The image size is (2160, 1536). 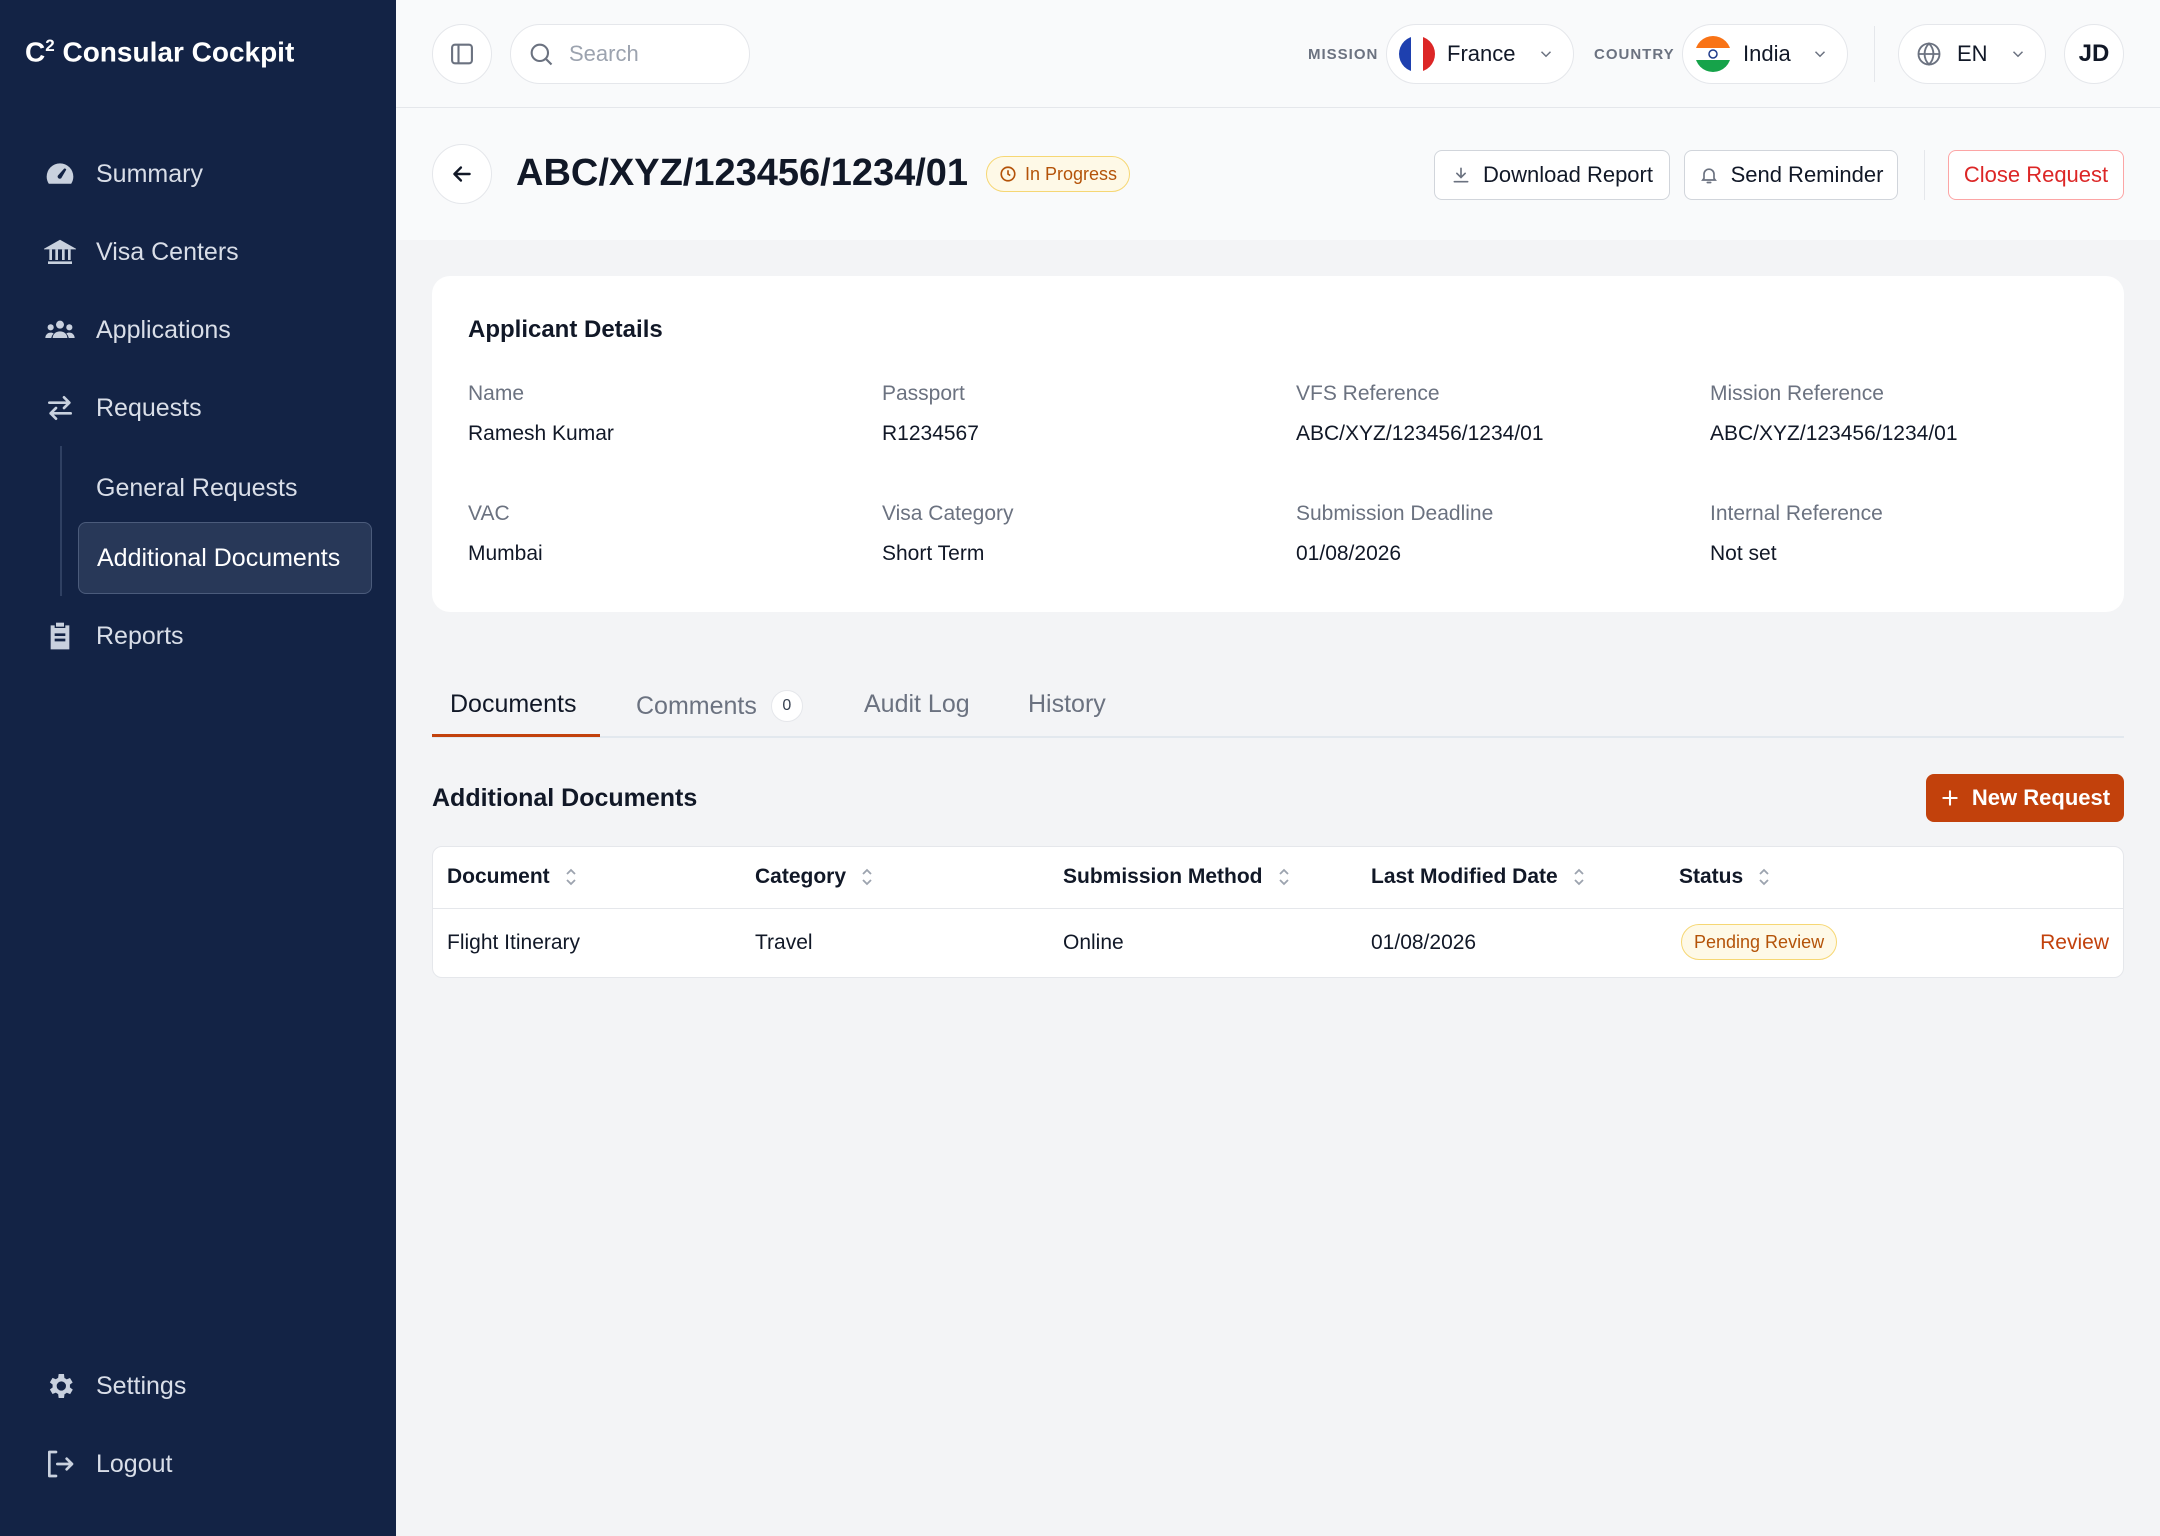 I want to click on new-request-label: New Request, so click(x=2041, y=797).